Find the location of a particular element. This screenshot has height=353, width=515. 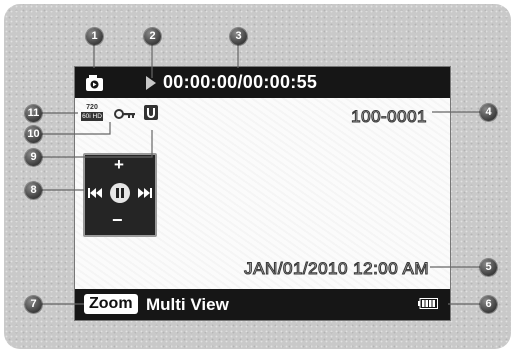

file-number: 100-0001 is located at coordinates (389, 116).